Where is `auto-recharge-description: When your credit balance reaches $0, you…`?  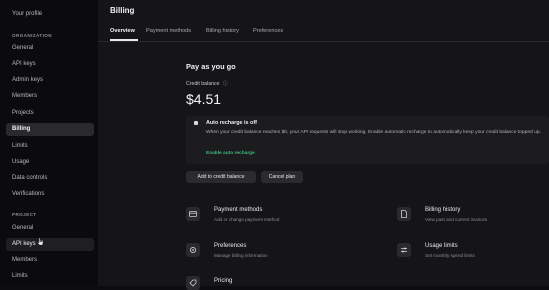
auto-recharge-description: When your credit balance reaches $0, you… is located at coordinates (373, 132).